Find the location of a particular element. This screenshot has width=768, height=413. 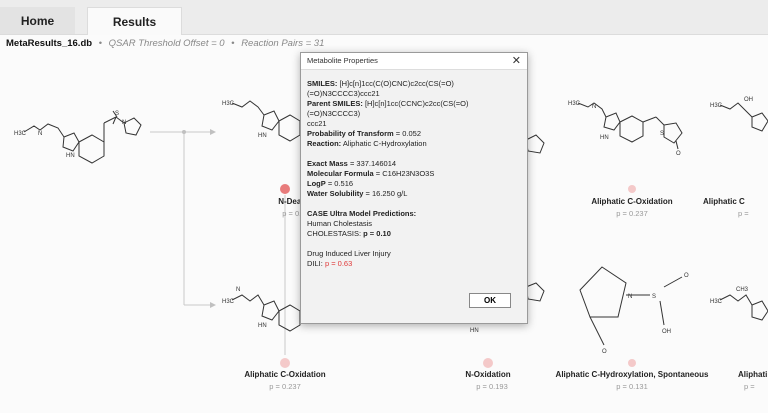

atom-label-m5-hn: HN is located at coordinates (474, 331).